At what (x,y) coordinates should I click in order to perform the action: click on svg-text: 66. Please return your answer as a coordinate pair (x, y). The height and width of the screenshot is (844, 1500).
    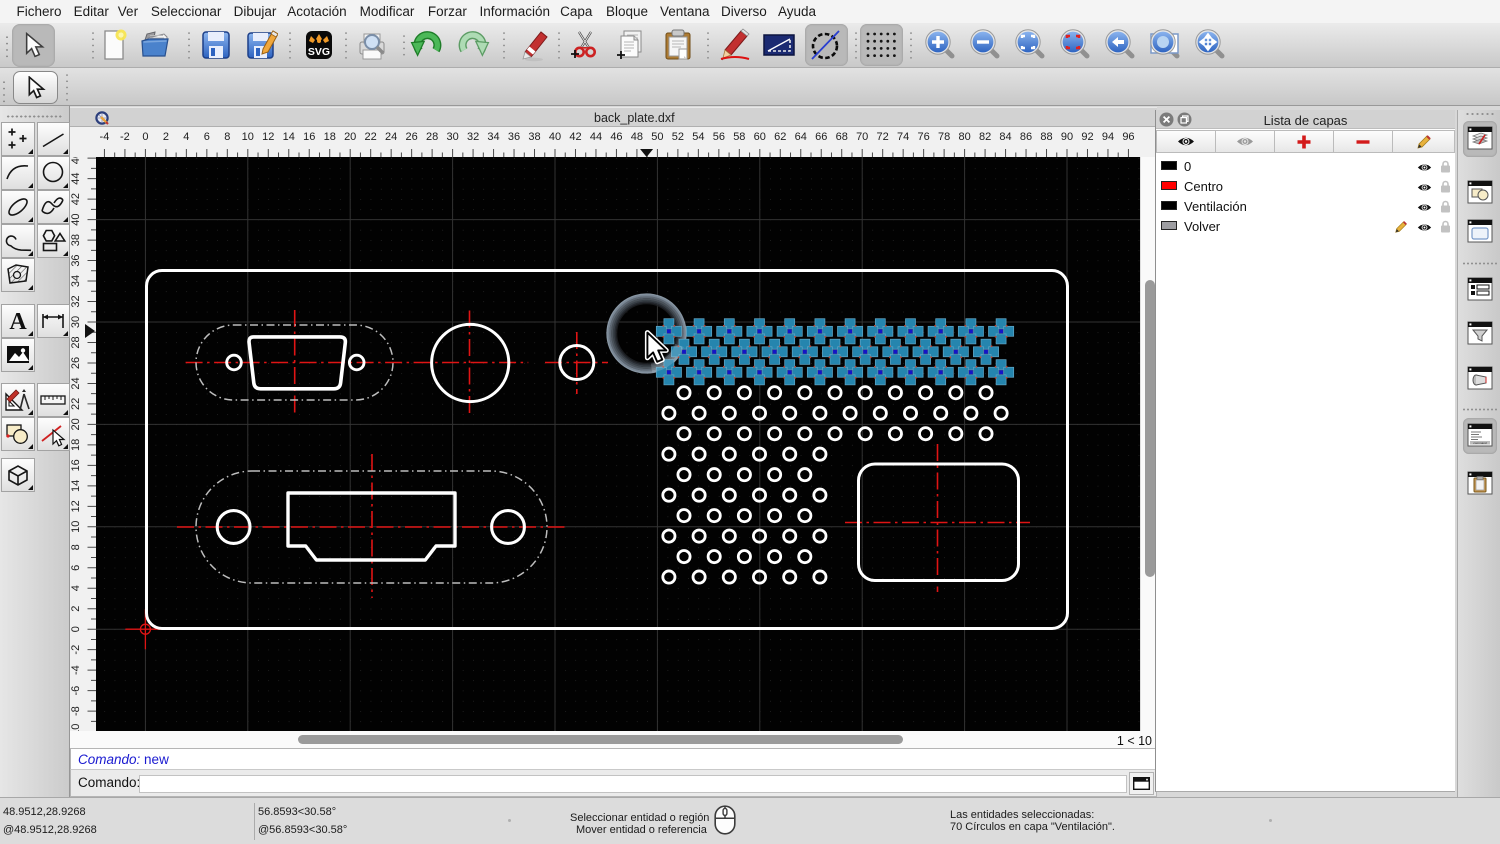
    Looking at the image, I should click on (821, 137).